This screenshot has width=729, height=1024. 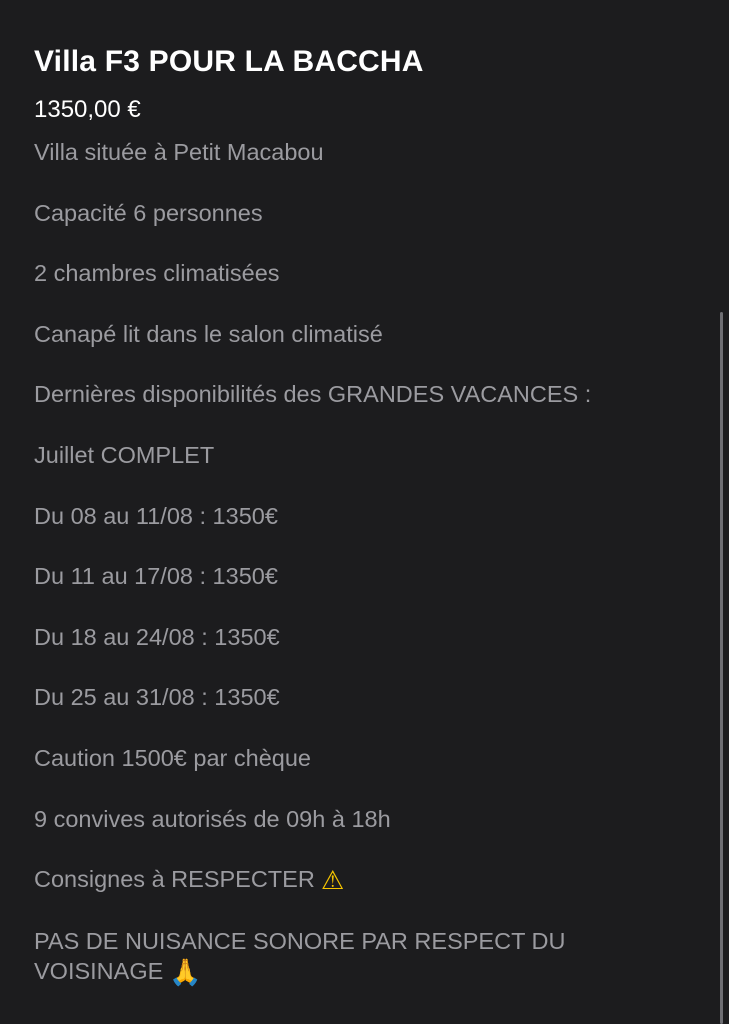 What do you see at coordinates (332, 881) in the screenshot?
I see `warning-icon: ⚠` at bounding box center [332, 881].